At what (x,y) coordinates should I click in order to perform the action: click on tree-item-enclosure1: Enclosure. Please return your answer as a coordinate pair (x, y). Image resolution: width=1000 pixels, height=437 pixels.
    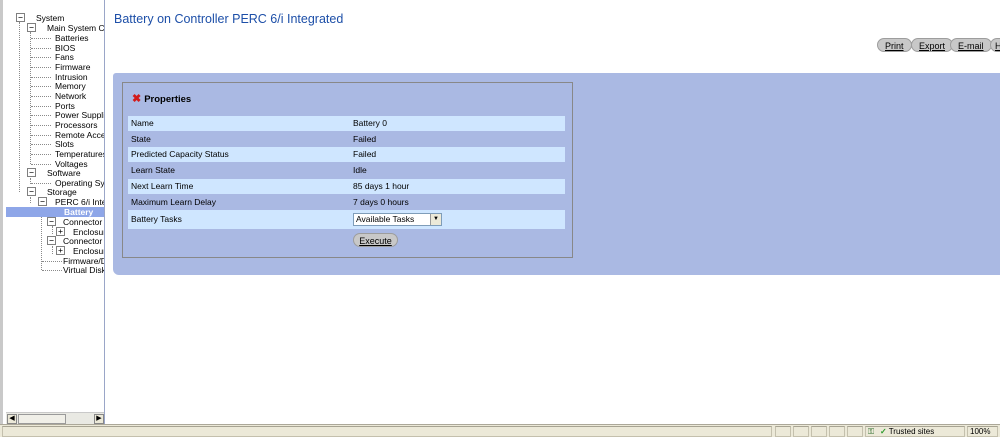
    Looking at the image, I should click on (88, 251).